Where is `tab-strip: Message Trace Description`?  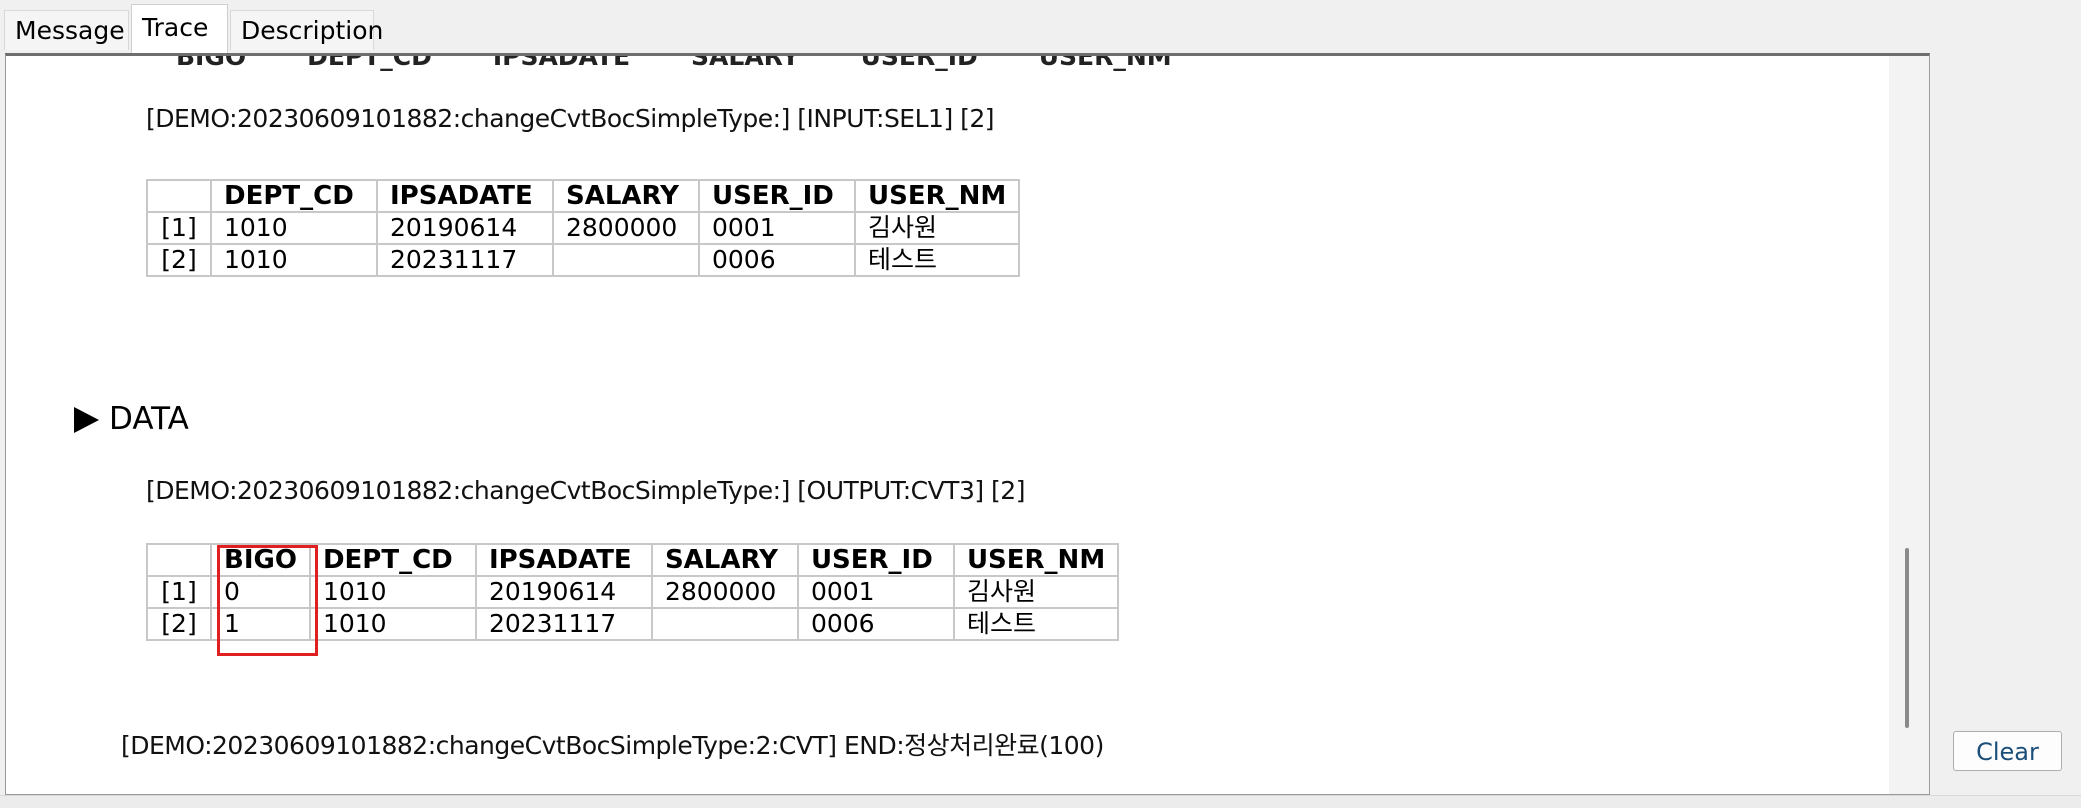 tab-strip: Message Trace Description is located at coordinates (1040, 26).